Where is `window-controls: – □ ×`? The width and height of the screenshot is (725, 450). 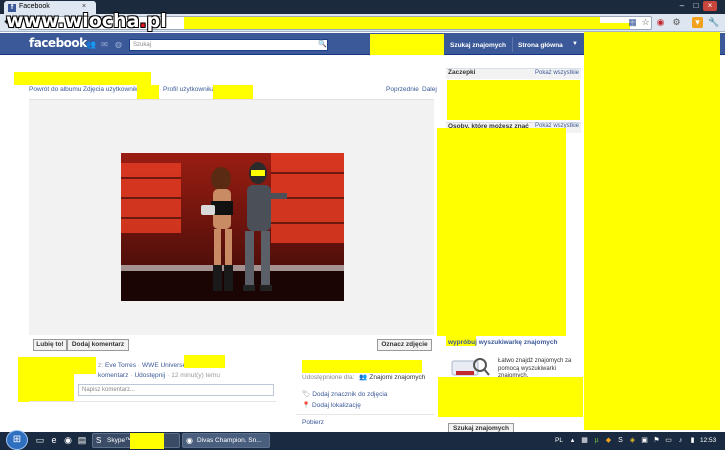
window-controls: – □ × is located at coordinates (698, 6).